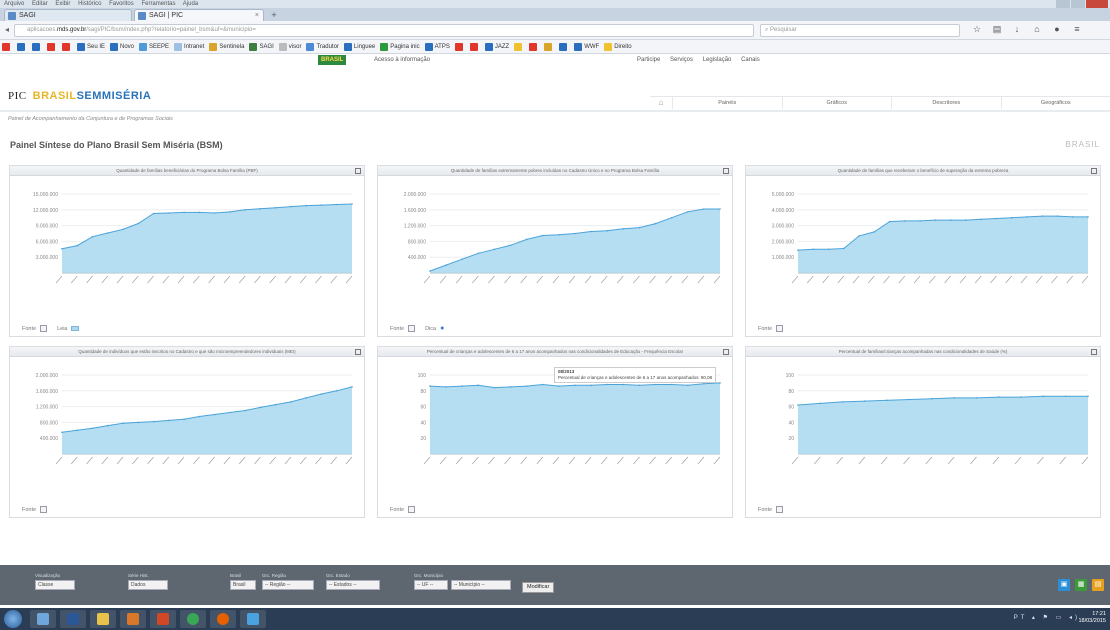  I want to click on bookmark-item: ATPS, so click(437, 46).